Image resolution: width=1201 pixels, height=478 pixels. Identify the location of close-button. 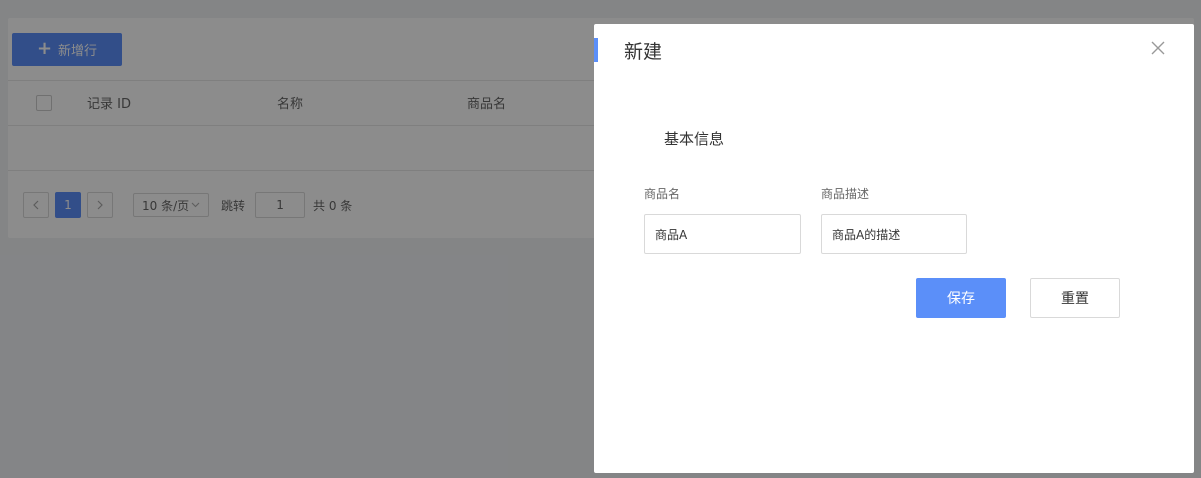
(1158, 48).